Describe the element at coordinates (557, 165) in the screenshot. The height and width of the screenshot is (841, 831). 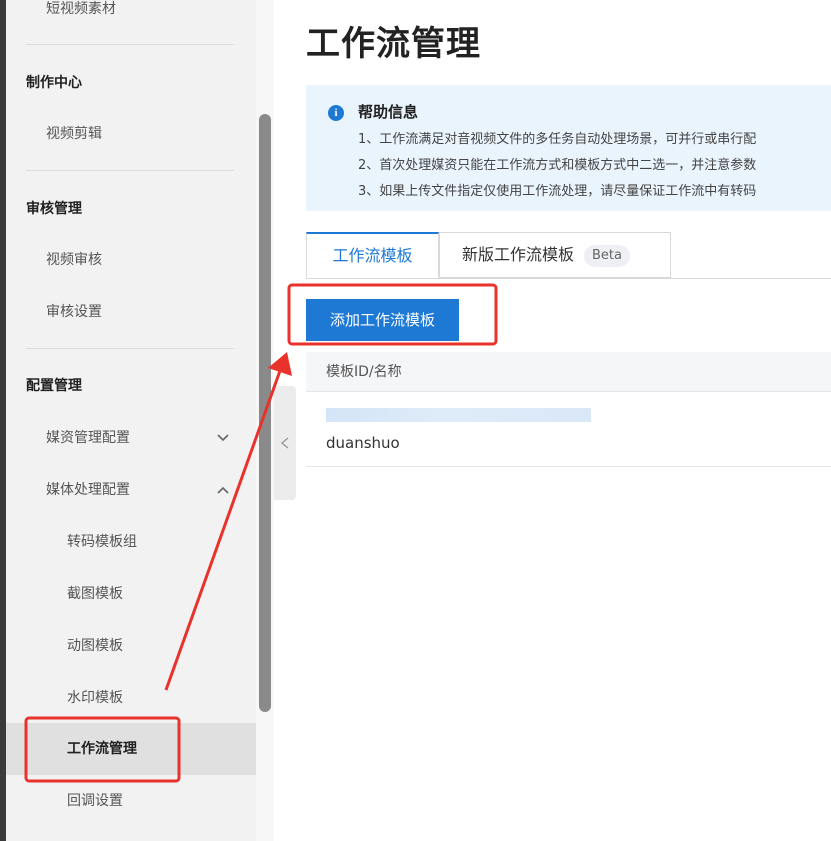
I see `help-line: 2、首次处理媒资只能在工作流方式和模板方式中二选一，并注意参数` at that location.